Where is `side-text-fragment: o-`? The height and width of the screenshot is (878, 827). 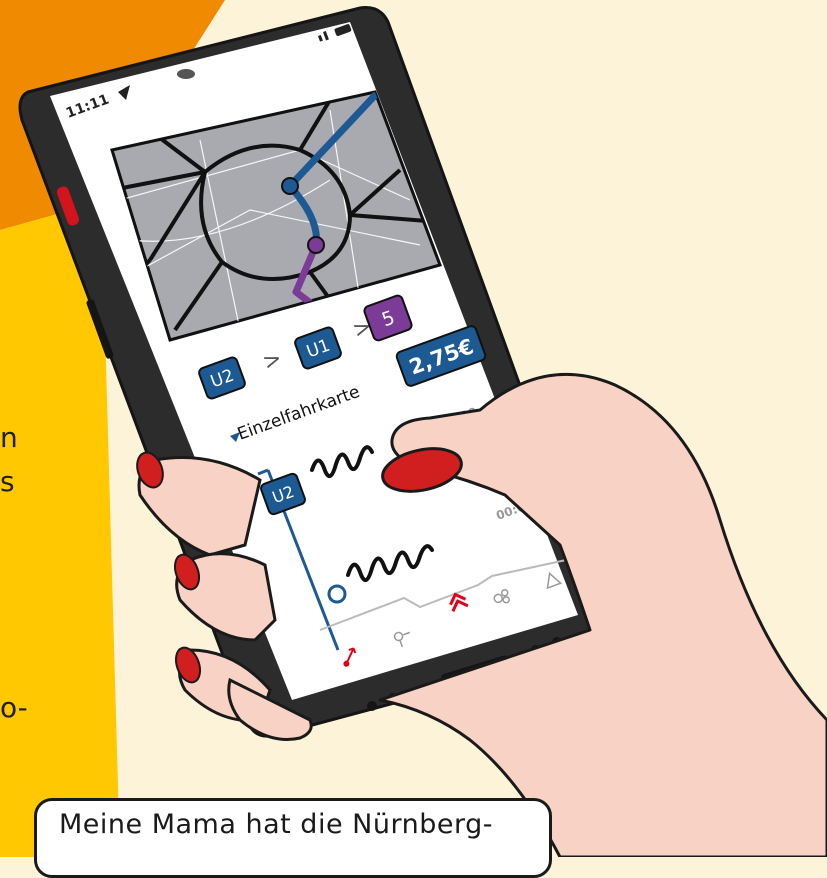
side-text-fragment: o- is located at coordinates (14, 707).